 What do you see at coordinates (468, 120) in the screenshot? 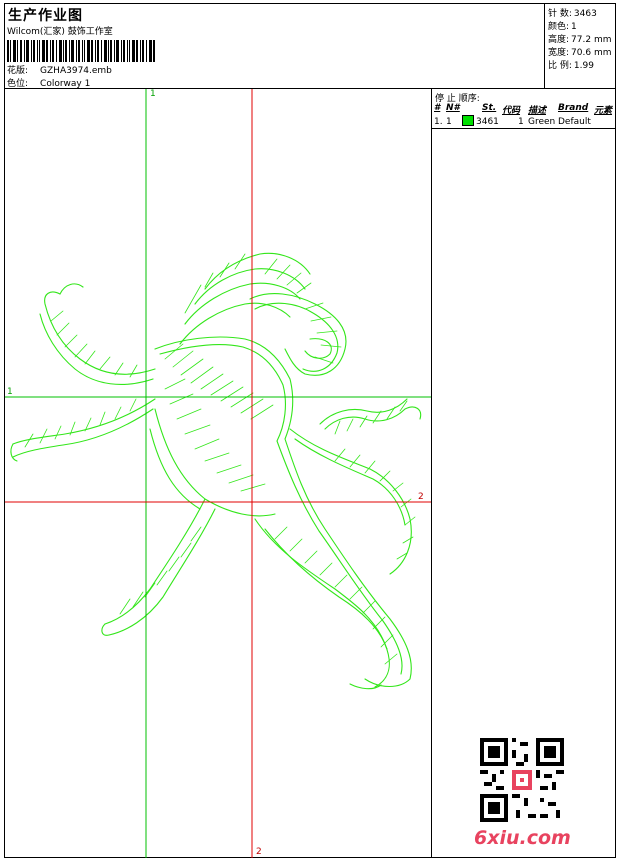
I see `color-swatch` at bounding box center [468, 120].